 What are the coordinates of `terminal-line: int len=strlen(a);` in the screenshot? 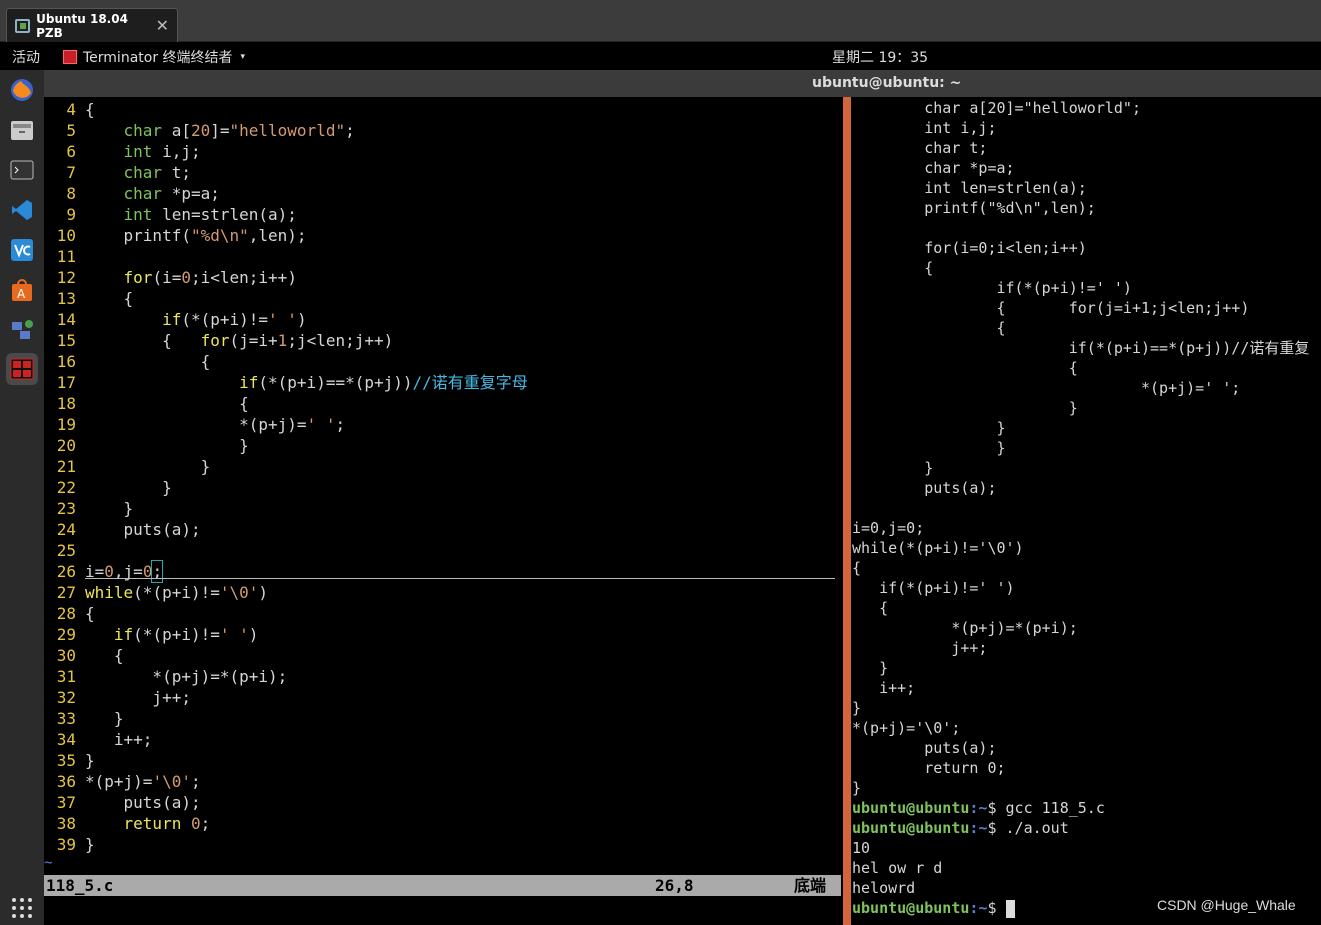 It's located at (969, 188).